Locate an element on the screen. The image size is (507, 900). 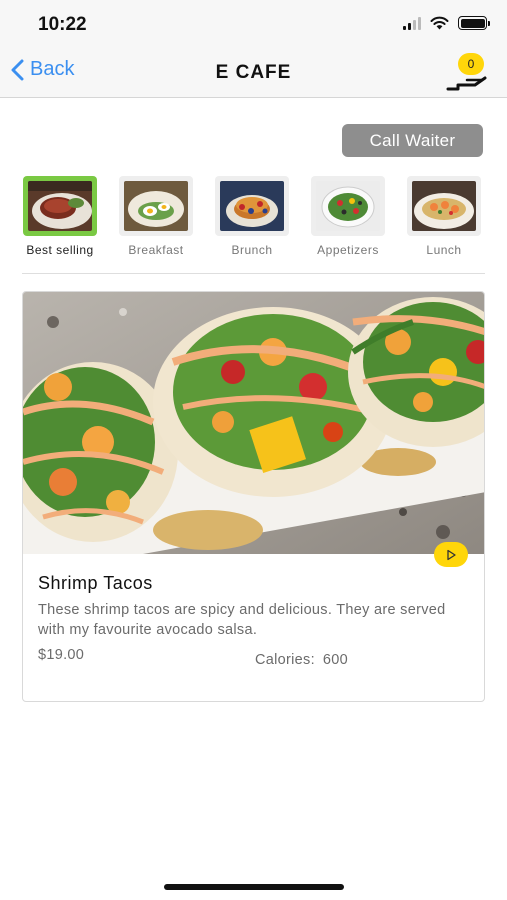
nav-bar: Back E CAFE 0 is located at coordinates (253, 73).